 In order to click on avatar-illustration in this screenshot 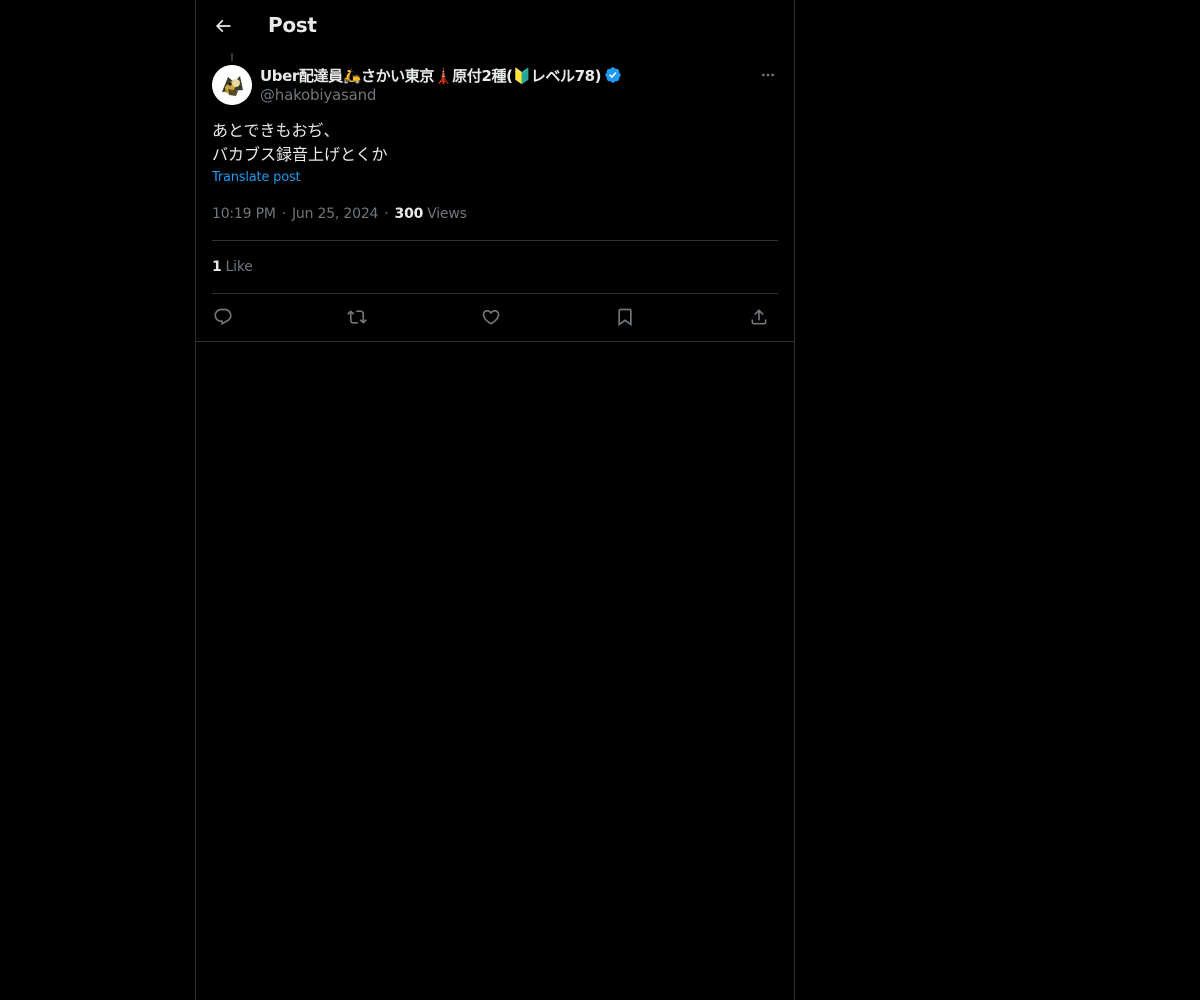, I will do `click(232, 85)`.